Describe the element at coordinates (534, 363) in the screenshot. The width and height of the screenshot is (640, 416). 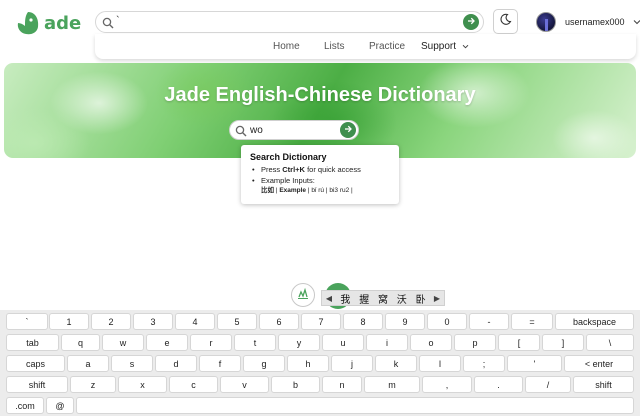
I see `key: '` at that location.